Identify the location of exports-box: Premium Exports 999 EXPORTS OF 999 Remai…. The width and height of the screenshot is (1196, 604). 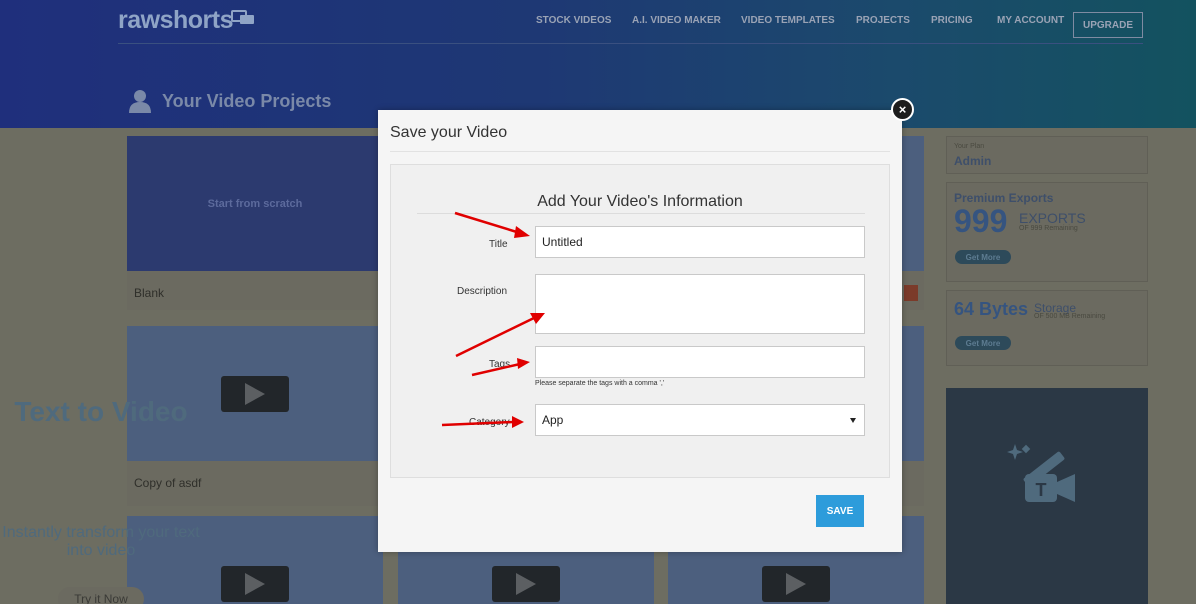
(1047, 232).